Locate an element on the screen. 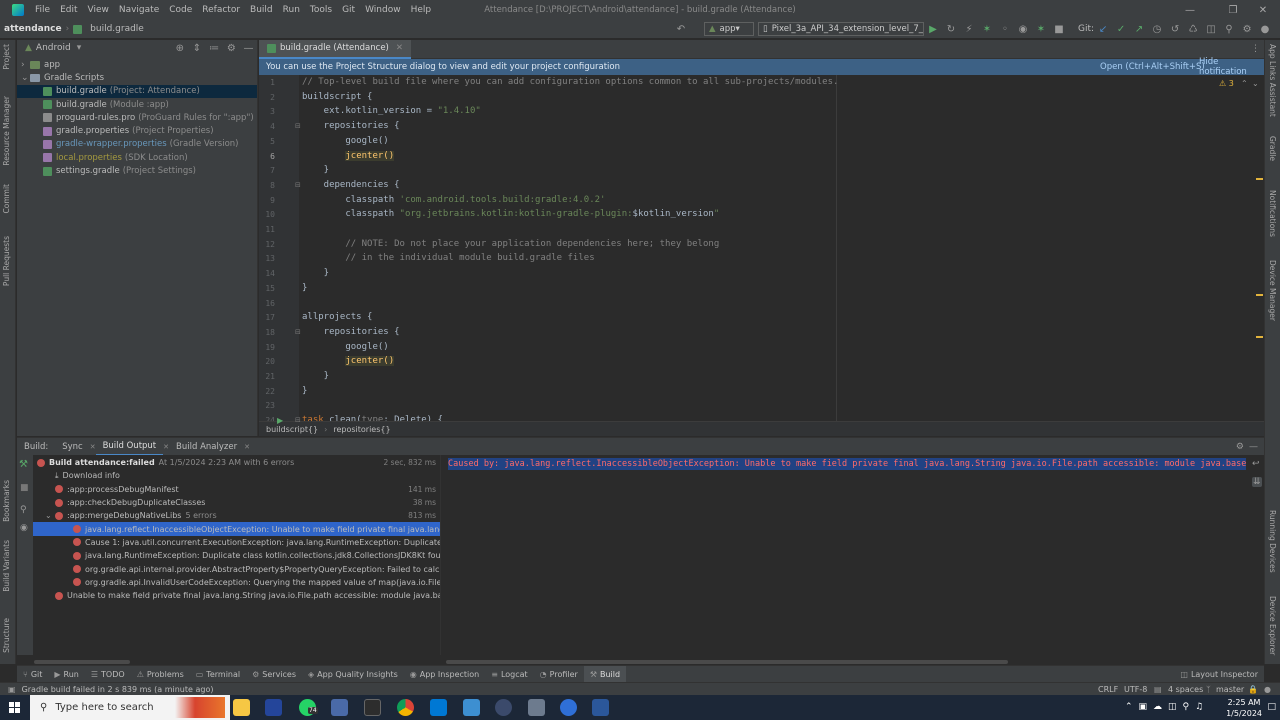 This screenshot has width=1280, height=720. warning-marker is located at coordinates (1259, 295).